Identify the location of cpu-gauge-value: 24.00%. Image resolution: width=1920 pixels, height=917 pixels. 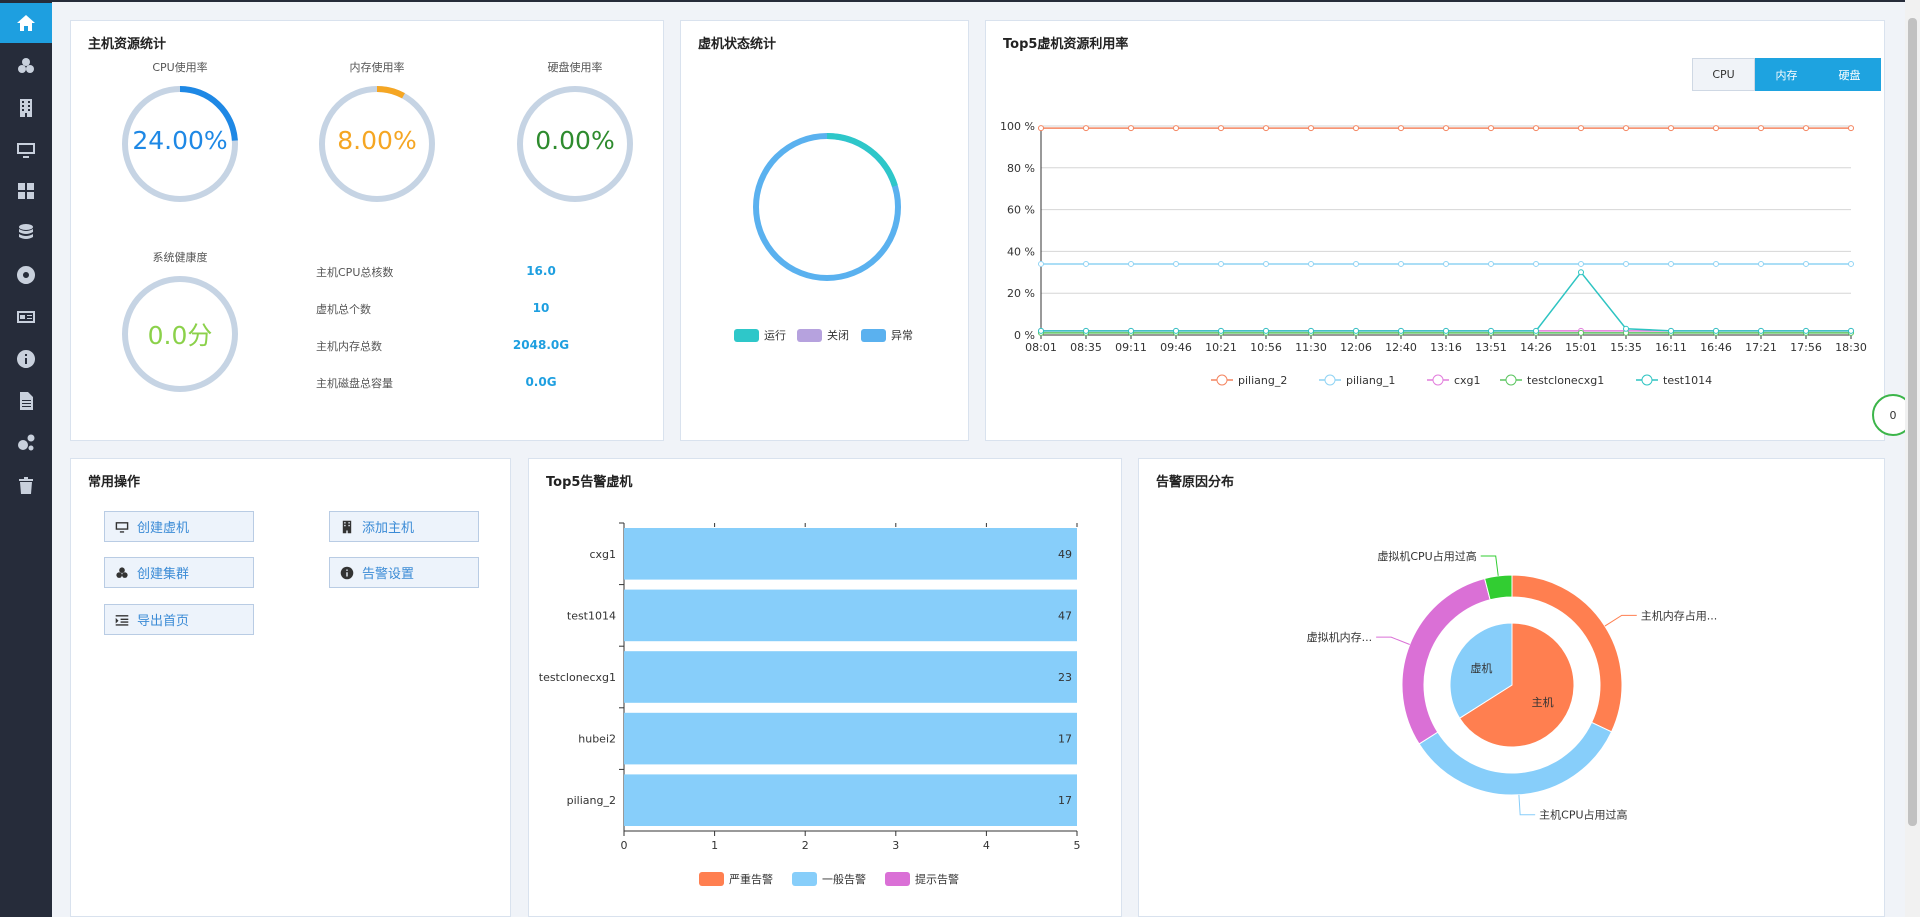
(180, 140).